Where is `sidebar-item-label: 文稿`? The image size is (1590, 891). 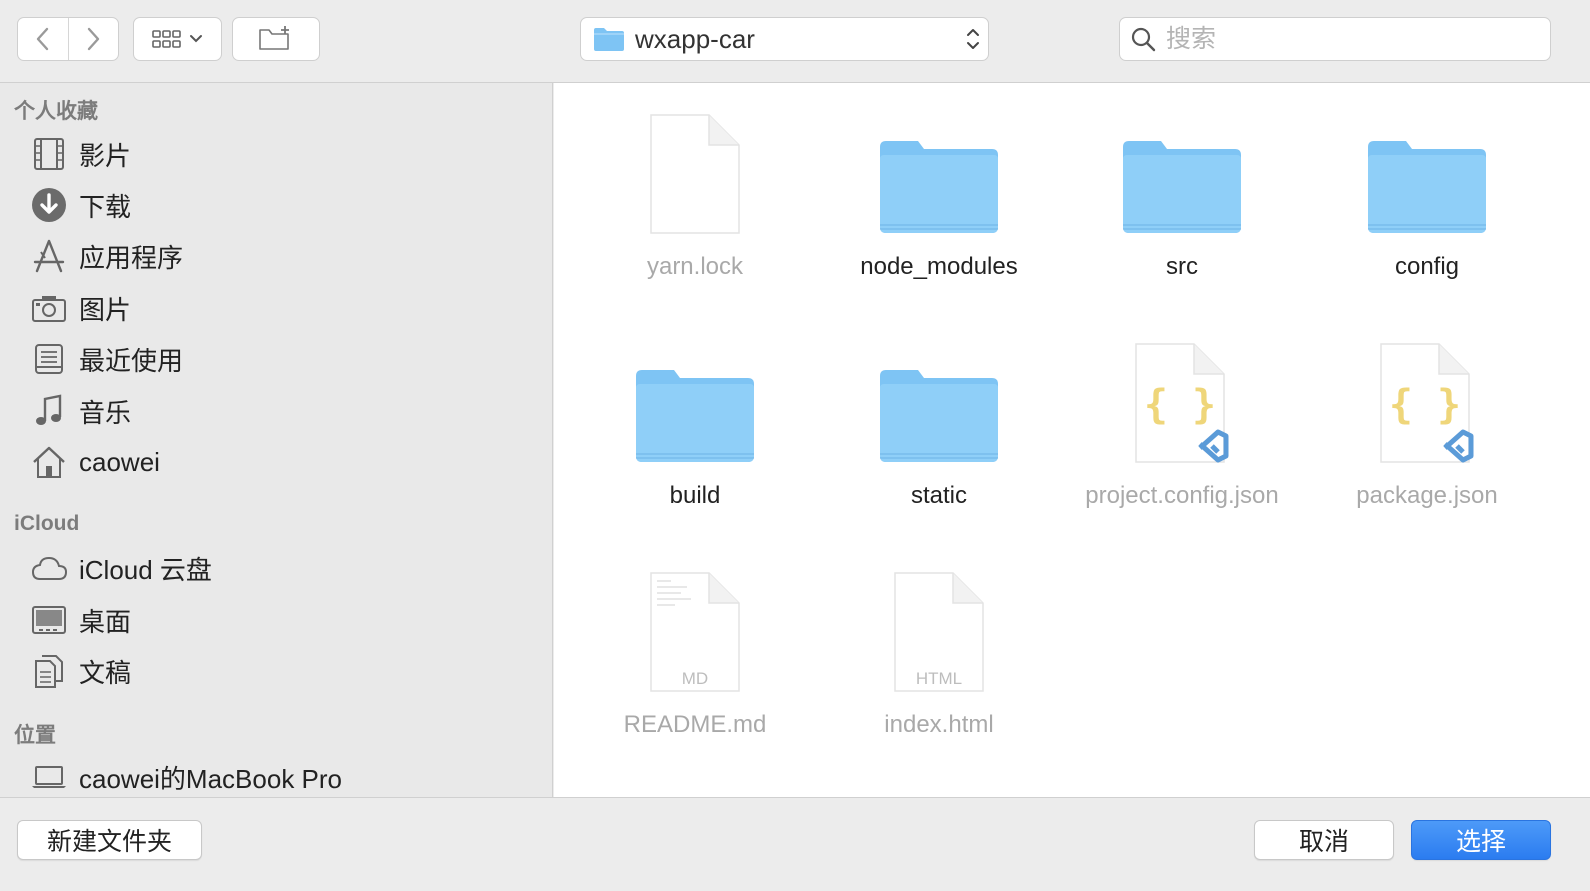
sidebar-item-label: 文稿 is located at coordinates (105, 672).